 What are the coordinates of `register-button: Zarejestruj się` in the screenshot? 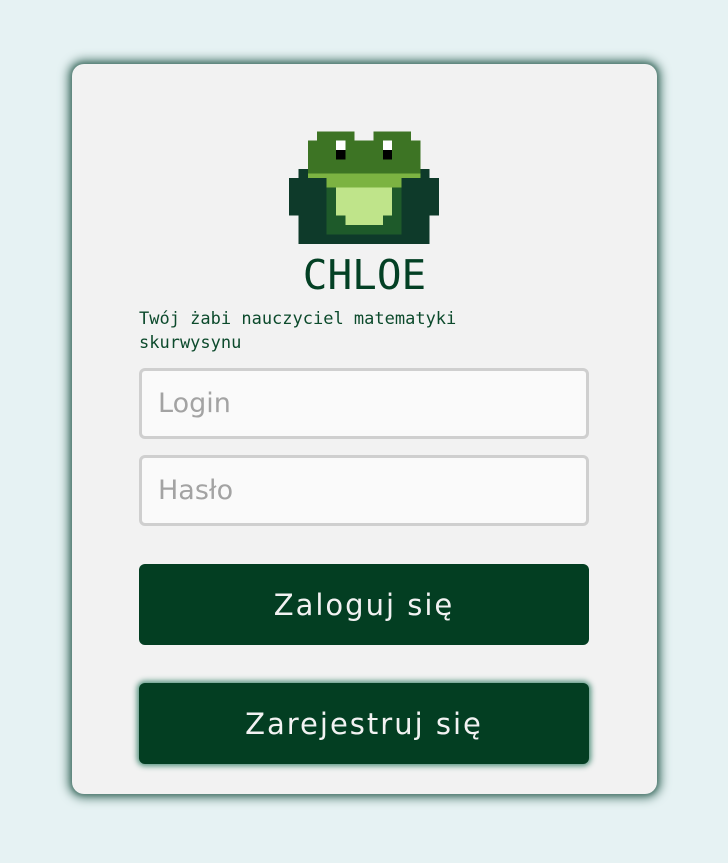 It's located at (364, 723).